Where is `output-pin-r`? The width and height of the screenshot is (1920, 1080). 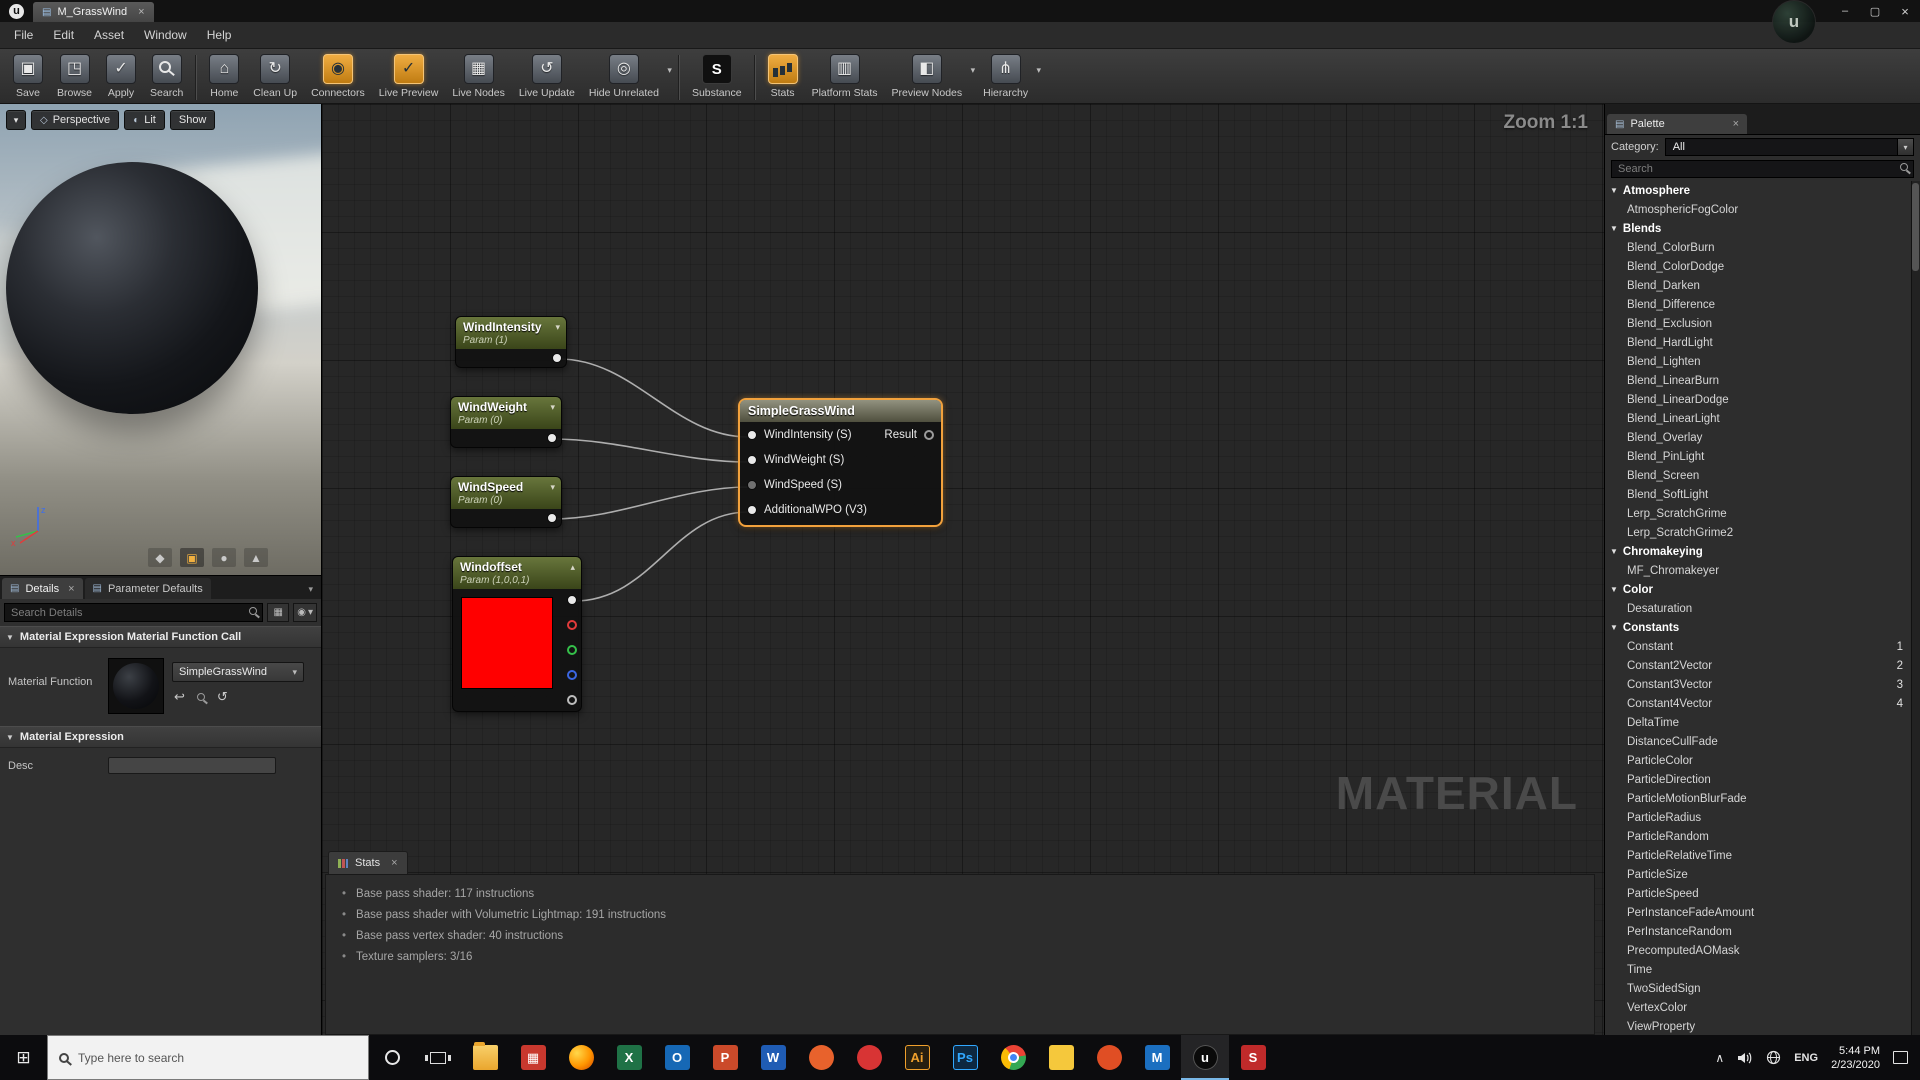 output-pin-r is located at coordinates (572, 625).